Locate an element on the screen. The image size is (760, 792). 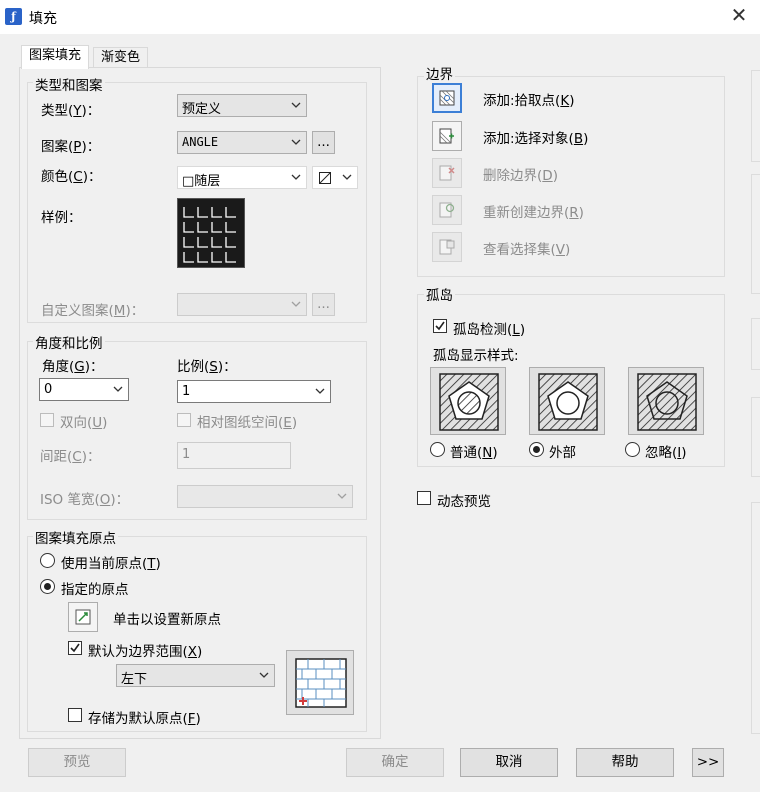
island-ignore-label: 忽略(I) is located at coordinates (666, 453).